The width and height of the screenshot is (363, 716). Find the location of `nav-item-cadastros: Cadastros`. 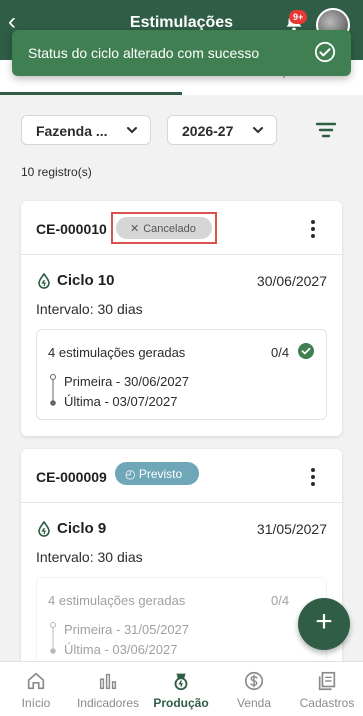

nav-item-cadastros: Cadastros is located at coordinates (327, 690).